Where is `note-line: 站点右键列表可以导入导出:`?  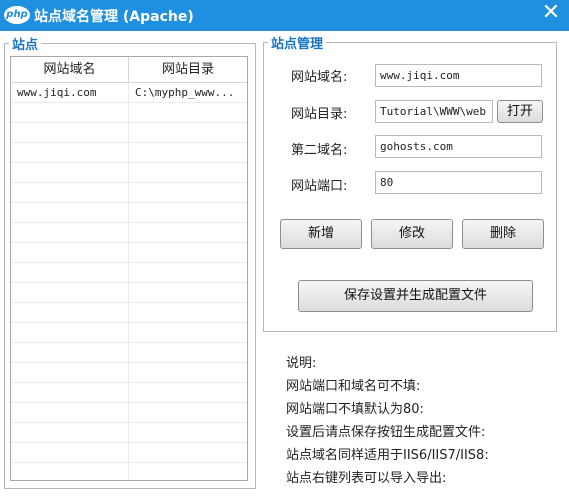 note-line: 站点右键列表可以导入导出: is located at coordinates (366, 478).